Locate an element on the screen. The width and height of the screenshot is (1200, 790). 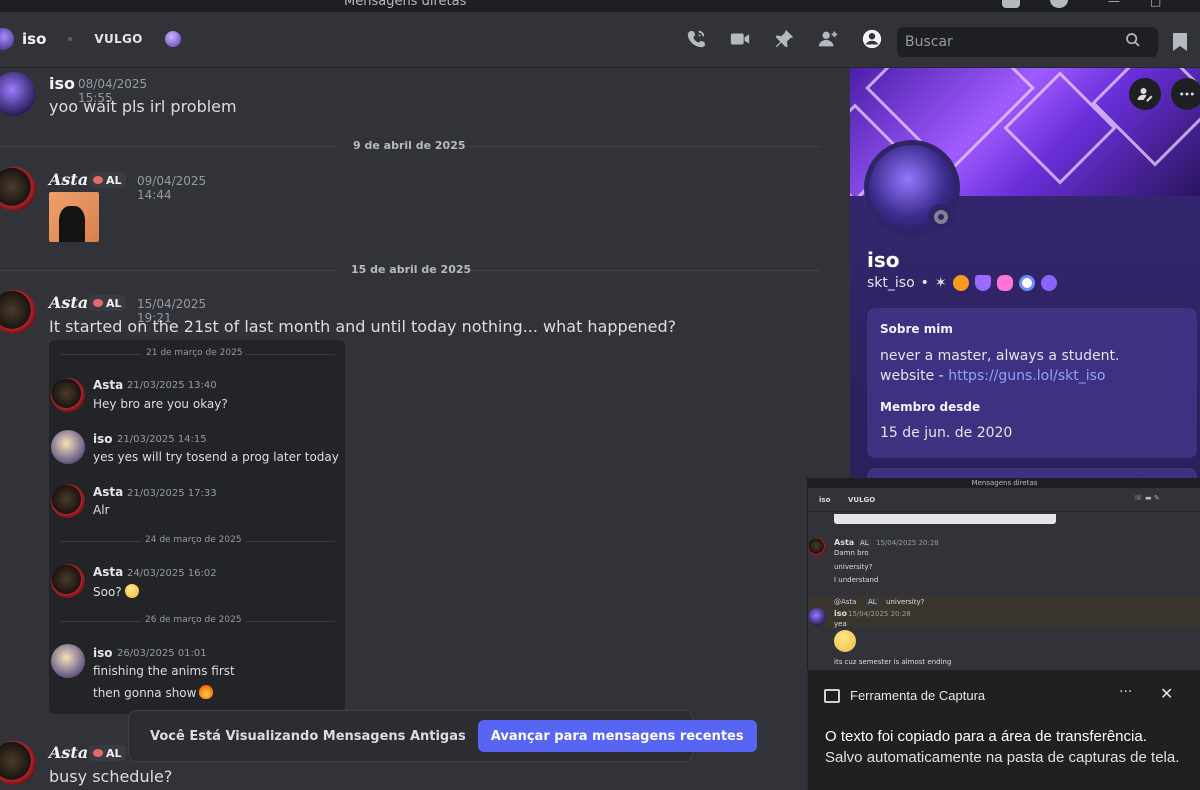
jump-to-present-button: Avançar para mensagens recentes is located at coordinates (617, 736).